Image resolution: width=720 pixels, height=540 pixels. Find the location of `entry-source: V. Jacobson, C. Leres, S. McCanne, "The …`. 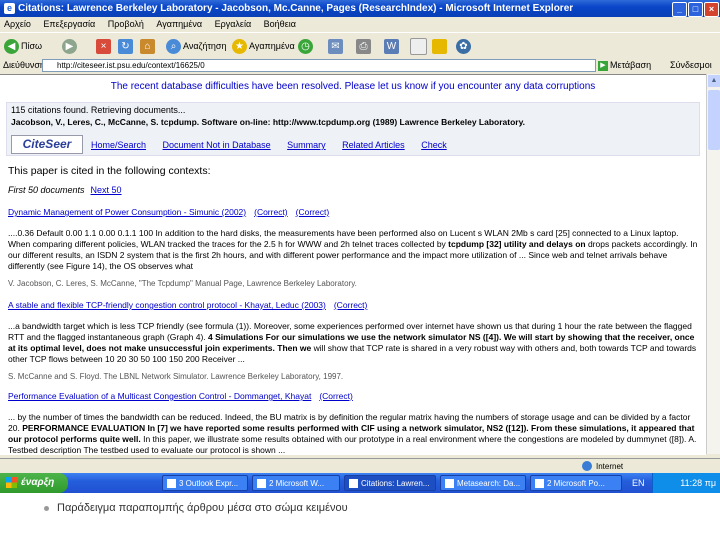

entry-source: V. Jacobson, C. Leres, S. McCanne, "The … is located at coordinates (182, 283).